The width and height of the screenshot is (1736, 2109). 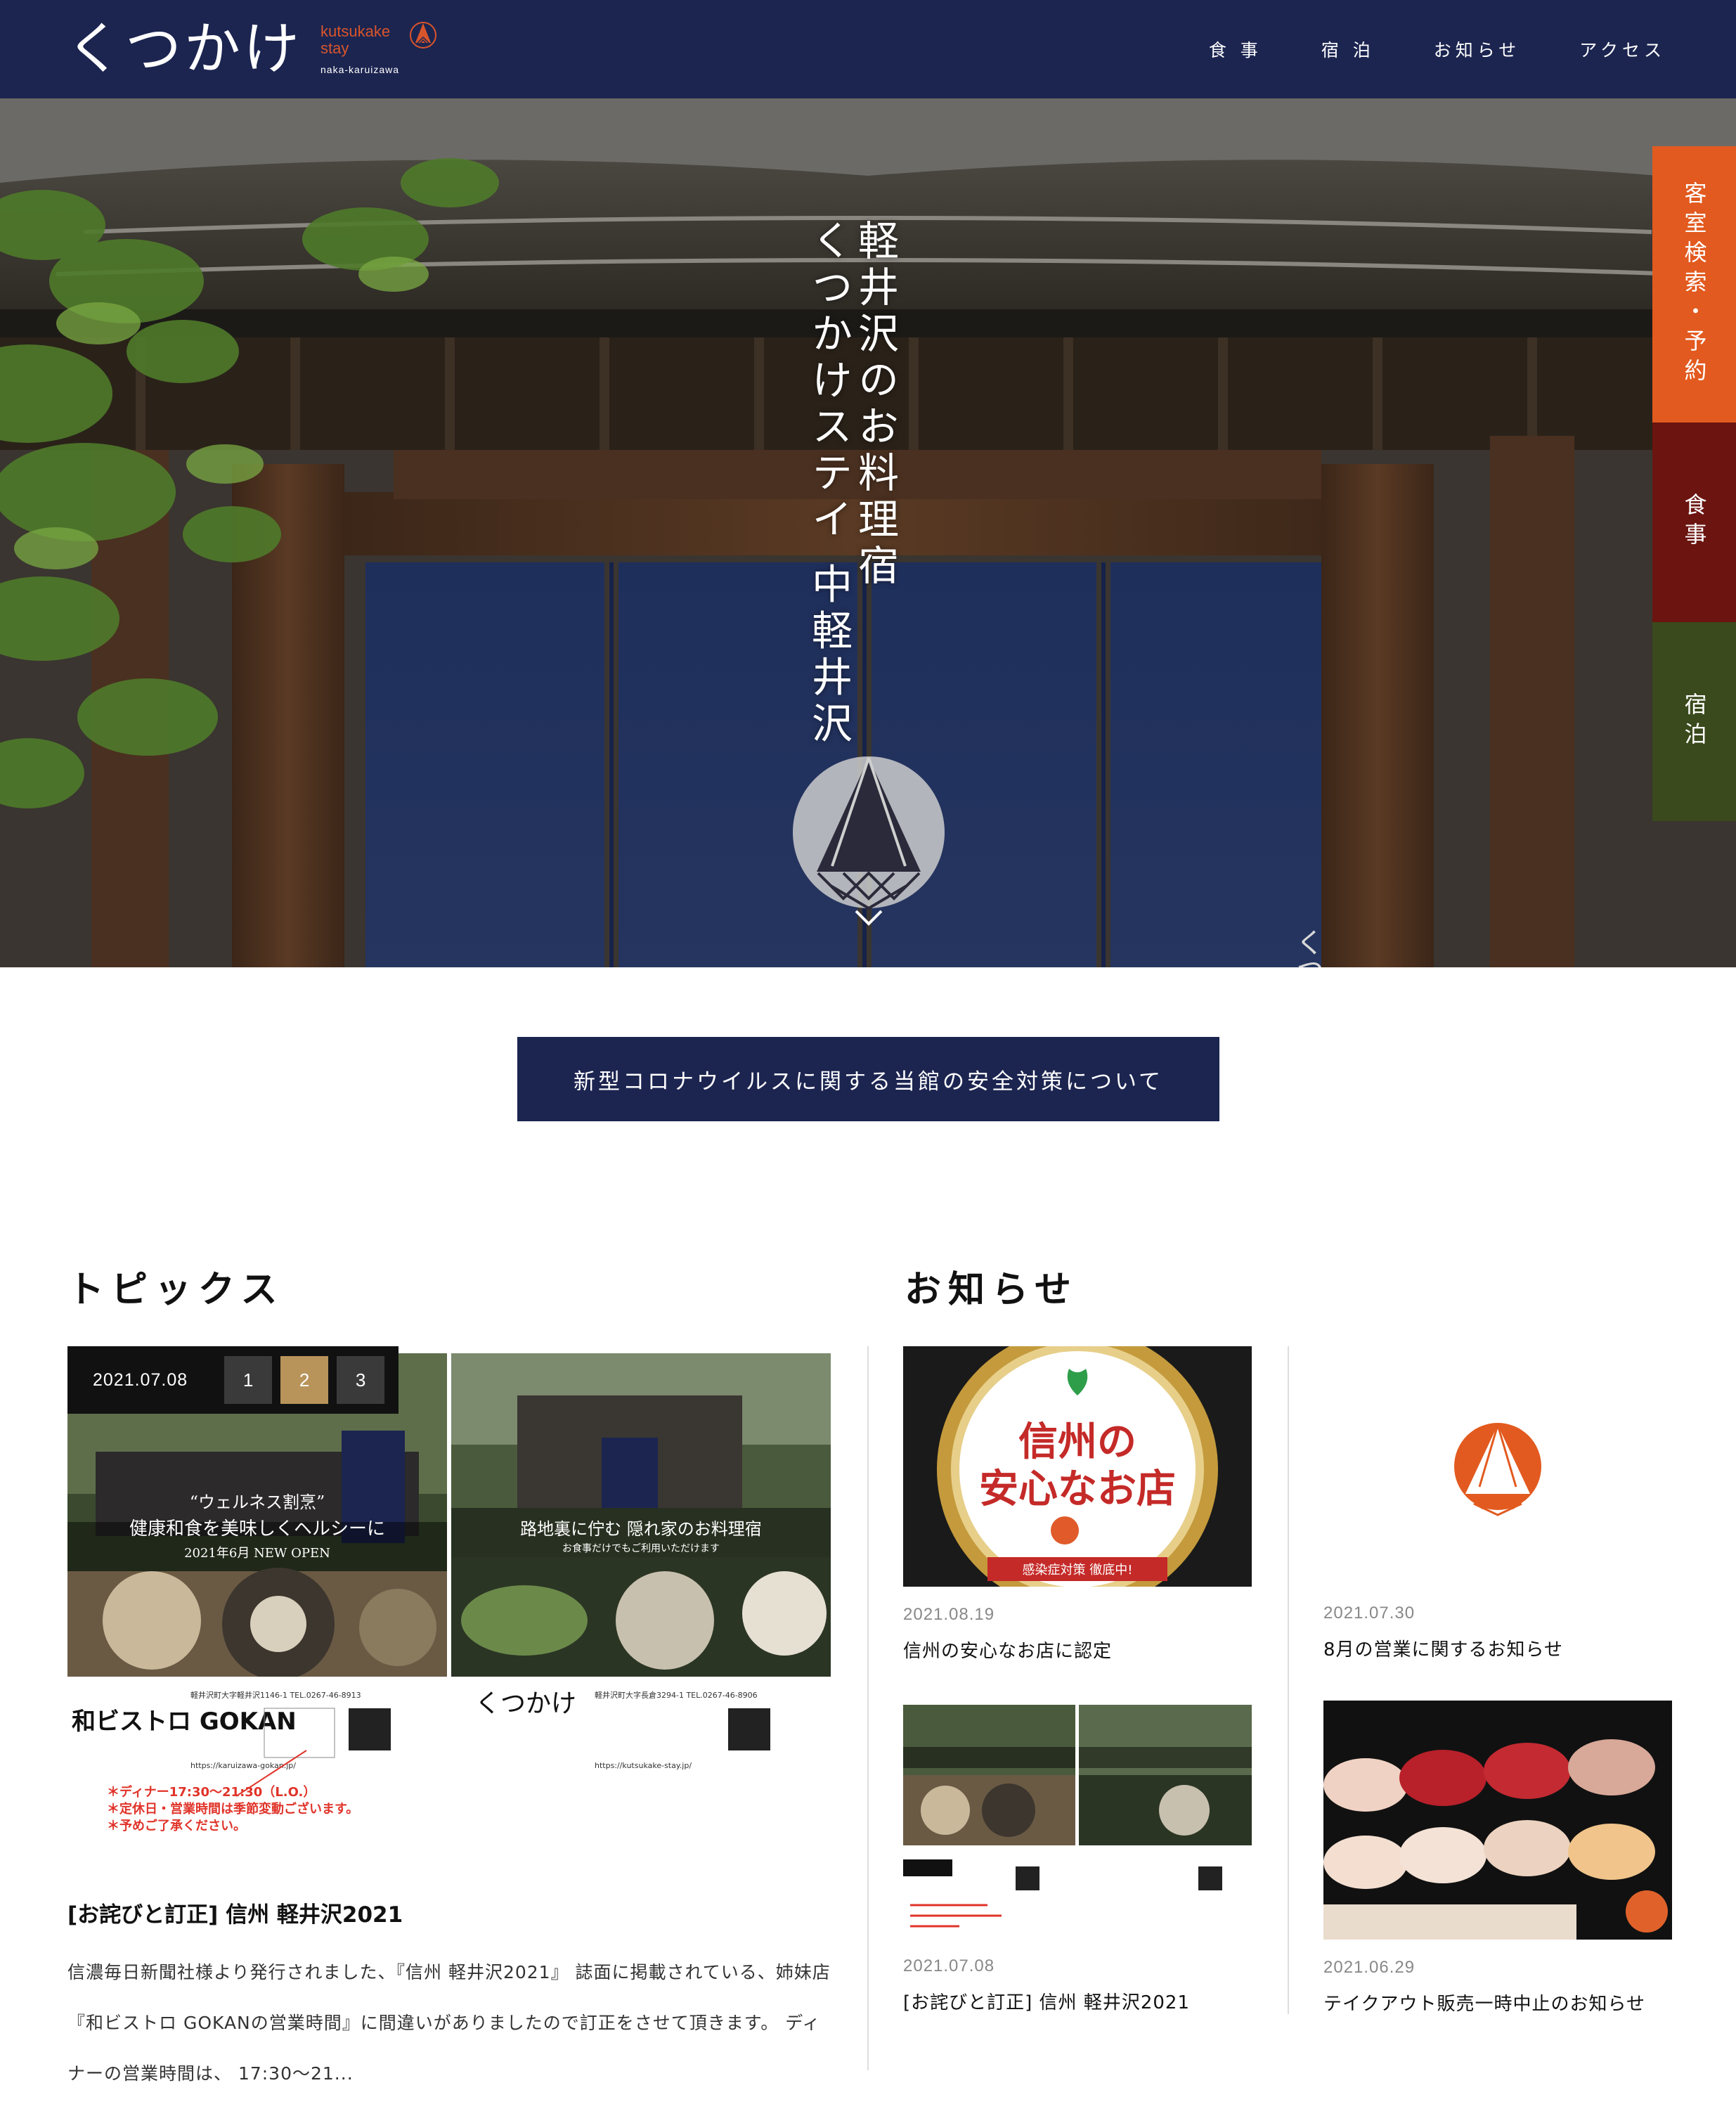 I want to click on site-logo: くつかけ kutsukake stay naka-karuizawa, so click(x=251, y=49).